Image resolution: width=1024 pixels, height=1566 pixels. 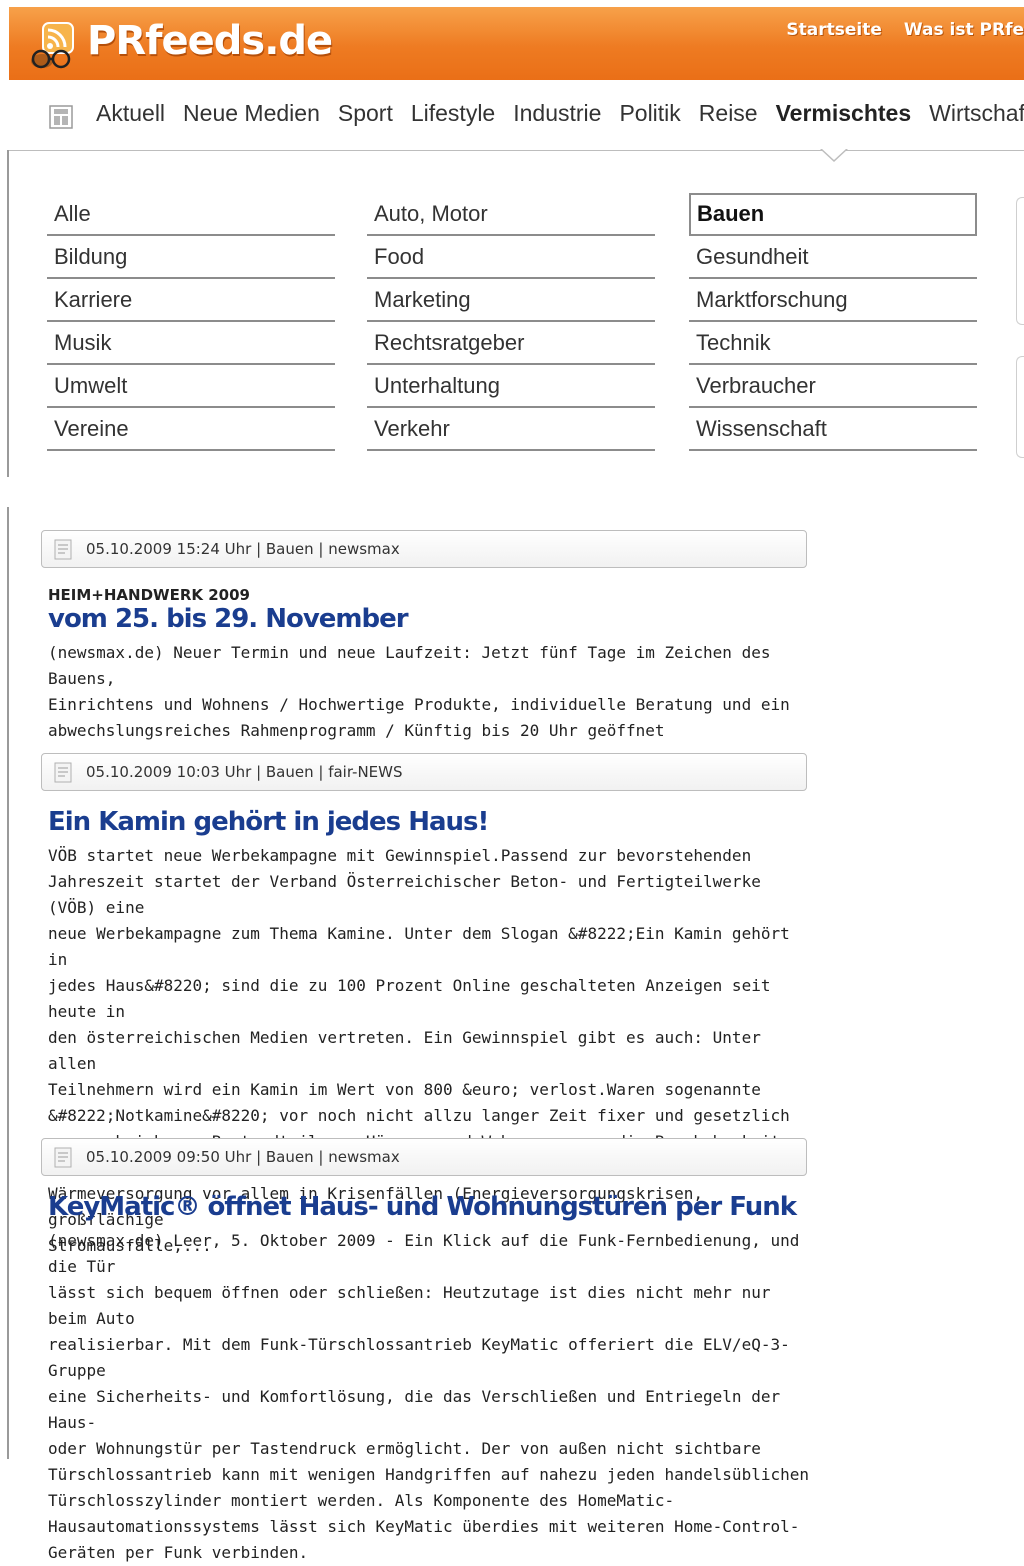 What do you see at coordinates (511, 429) in the screenshot?
I see `category-verkehr: Verkehr` at bounding box center [511, 429].